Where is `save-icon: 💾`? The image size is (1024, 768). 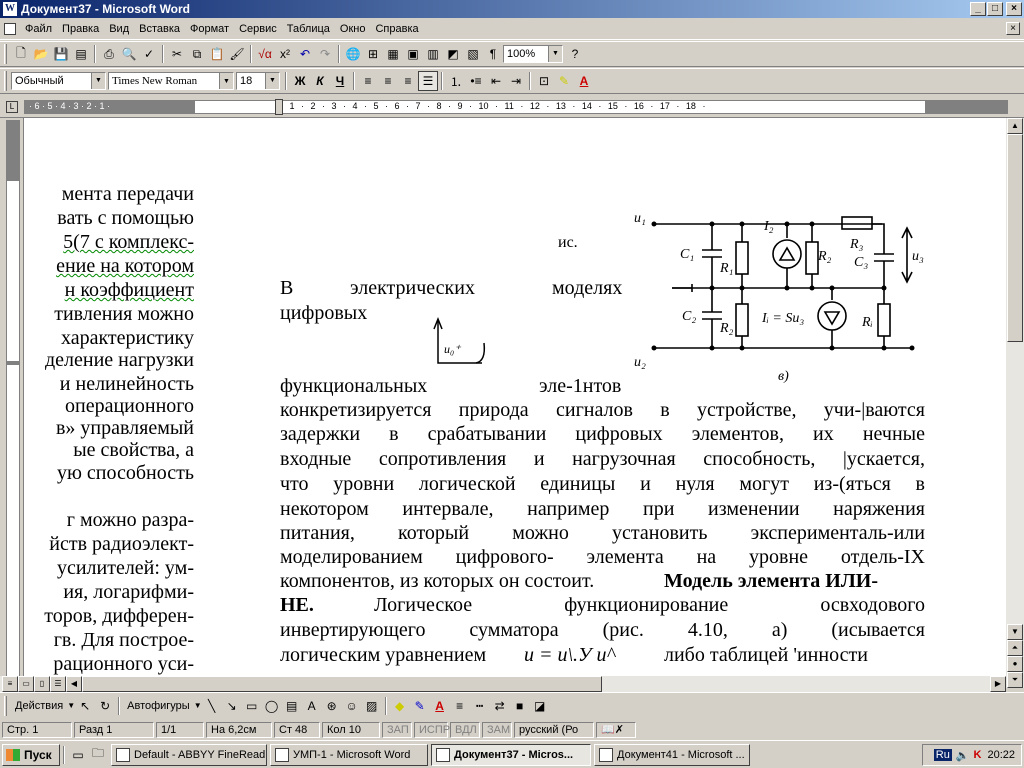
save-icon: 💾 is located at coordinates (61, 54).